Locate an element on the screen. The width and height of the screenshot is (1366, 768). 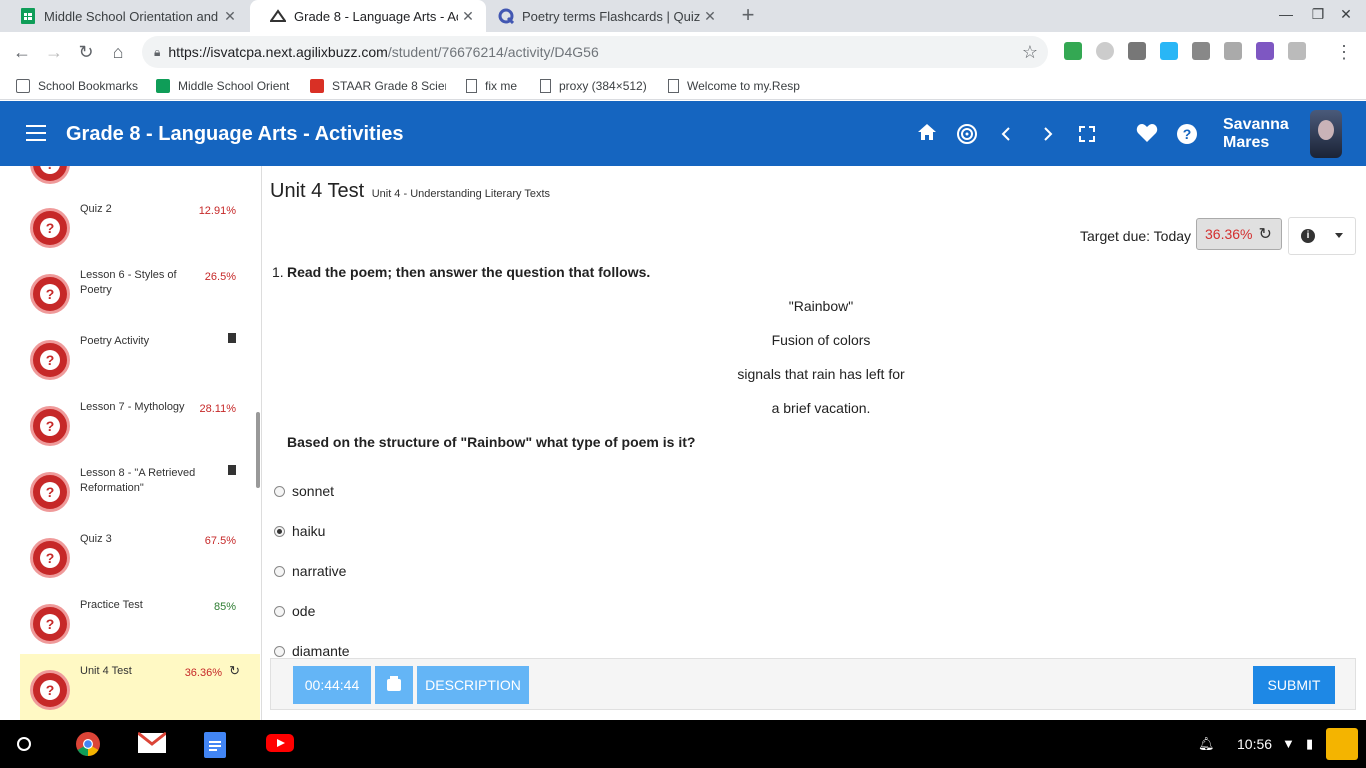
browser-menu-icon: ⋮ is located at coordinates (1344, 52).